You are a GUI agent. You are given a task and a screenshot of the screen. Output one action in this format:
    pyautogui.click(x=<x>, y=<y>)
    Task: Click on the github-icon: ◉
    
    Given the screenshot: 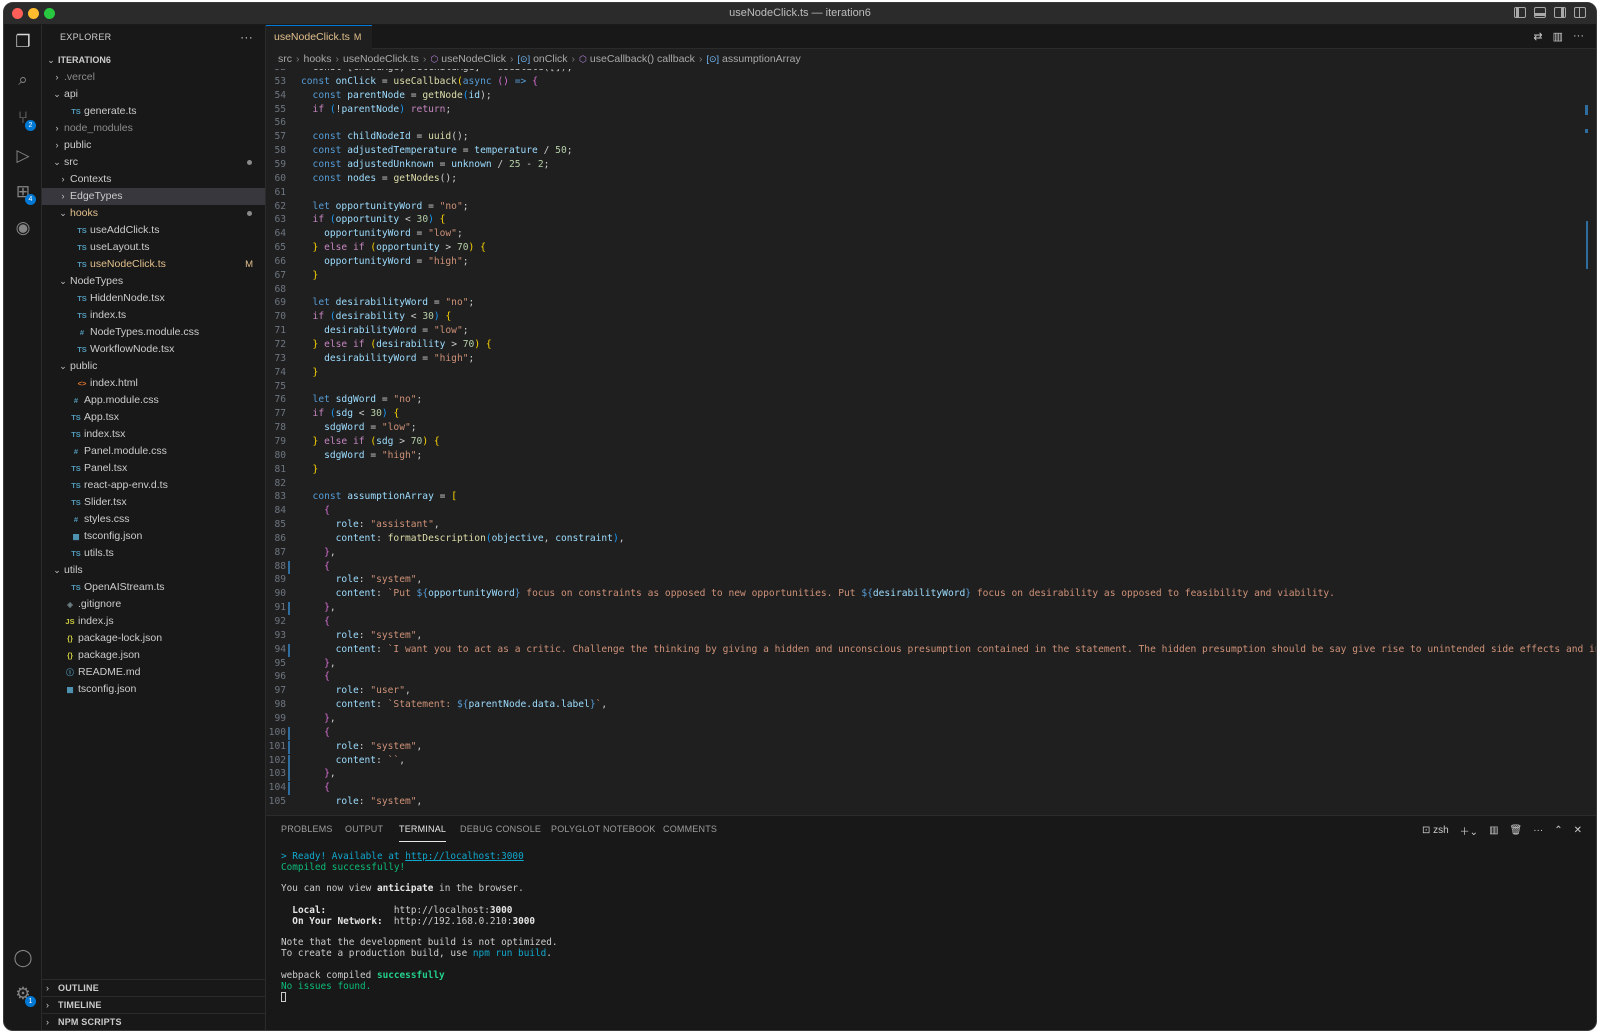 What is the action you would take?
    pyautogui.click(x=23, y=228)
    